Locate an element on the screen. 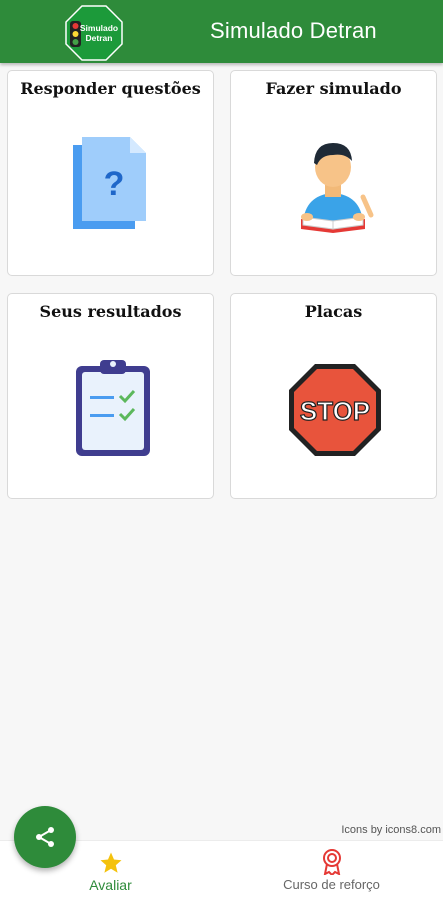 The height and width of the screenshot is (901, 443). card-placas: Placas STOP is located at coordinates (333, 396).